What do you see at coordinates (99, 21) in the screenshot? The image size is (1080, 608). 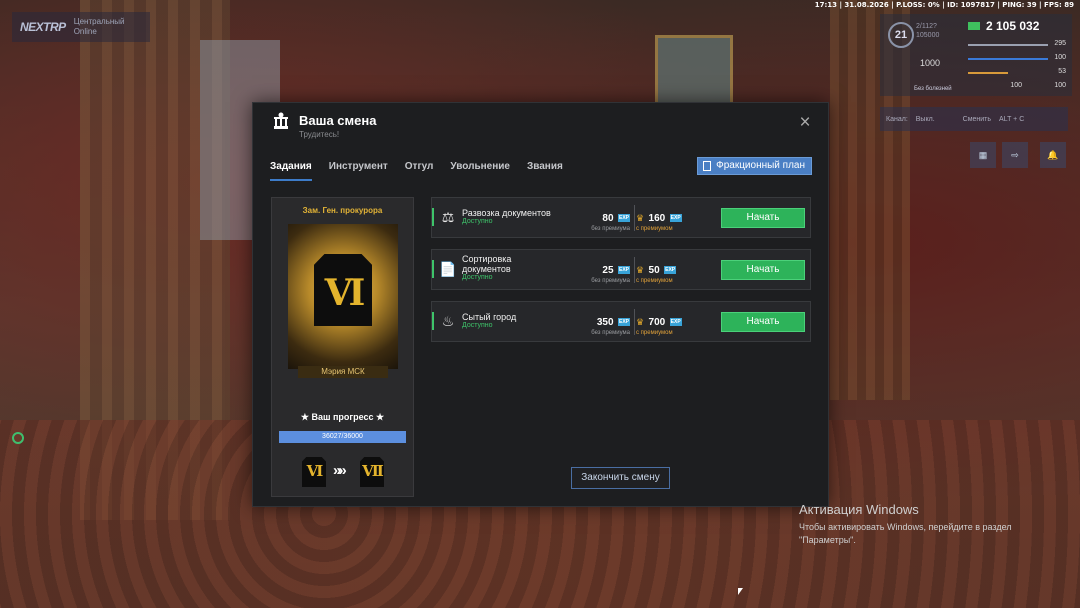 I see `server-name: Центральный` at bounding box center [99, 21].